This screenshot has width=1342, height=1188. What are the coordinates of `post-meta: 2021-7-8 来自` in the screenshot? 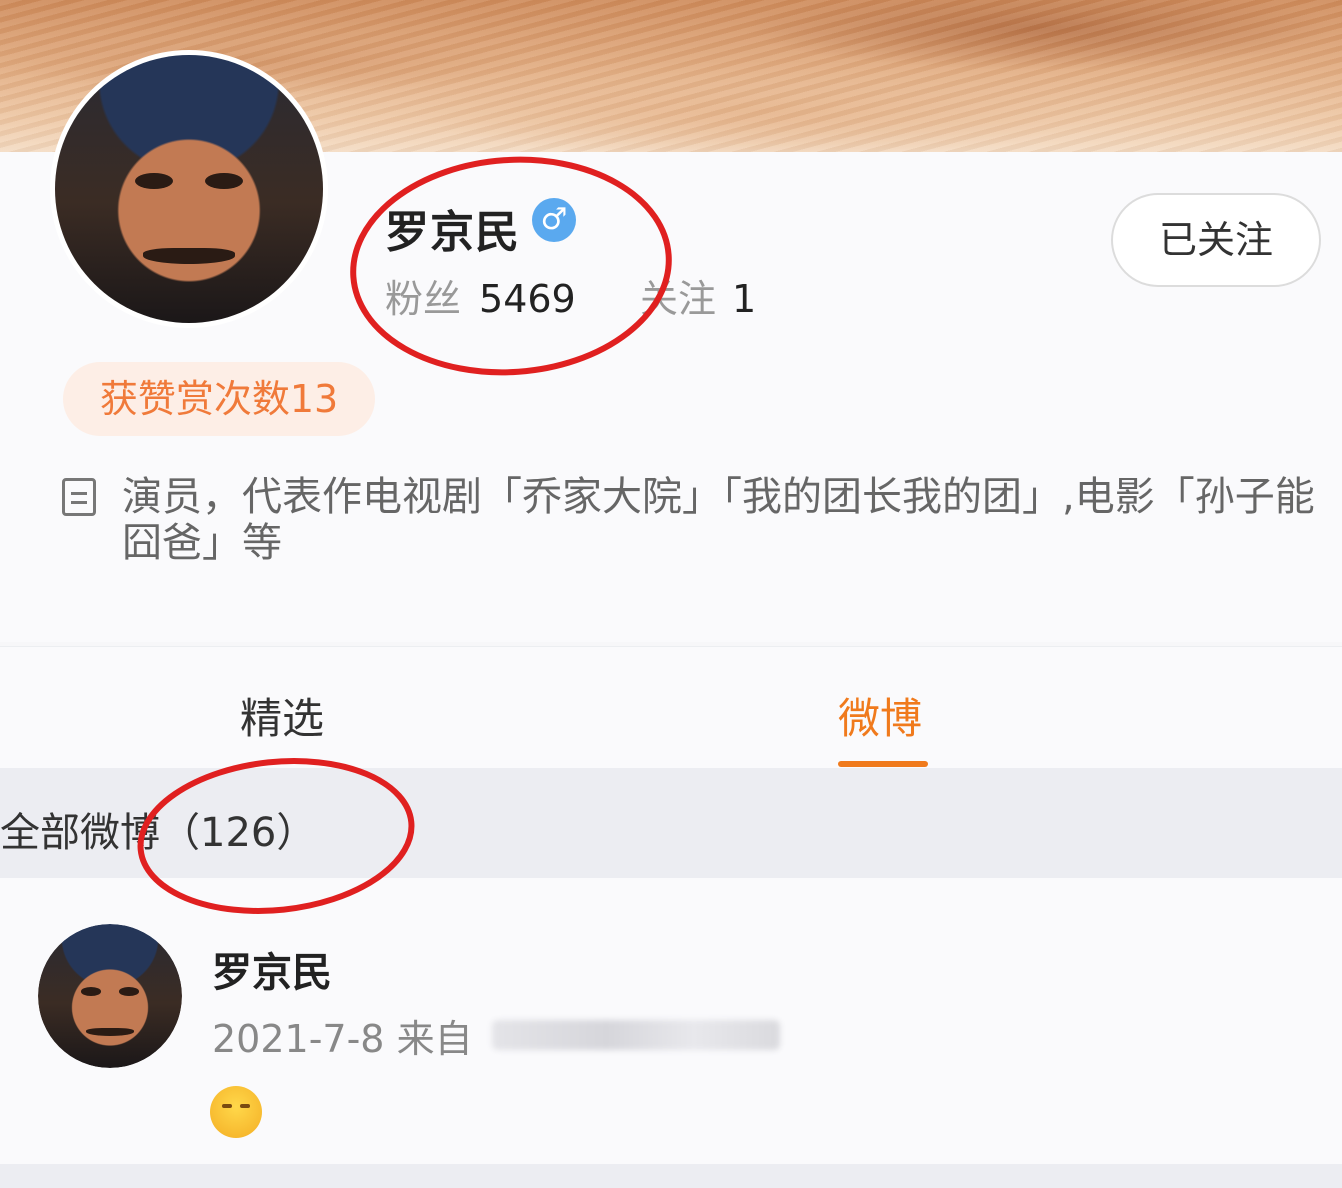 It's located at (342, 1035).